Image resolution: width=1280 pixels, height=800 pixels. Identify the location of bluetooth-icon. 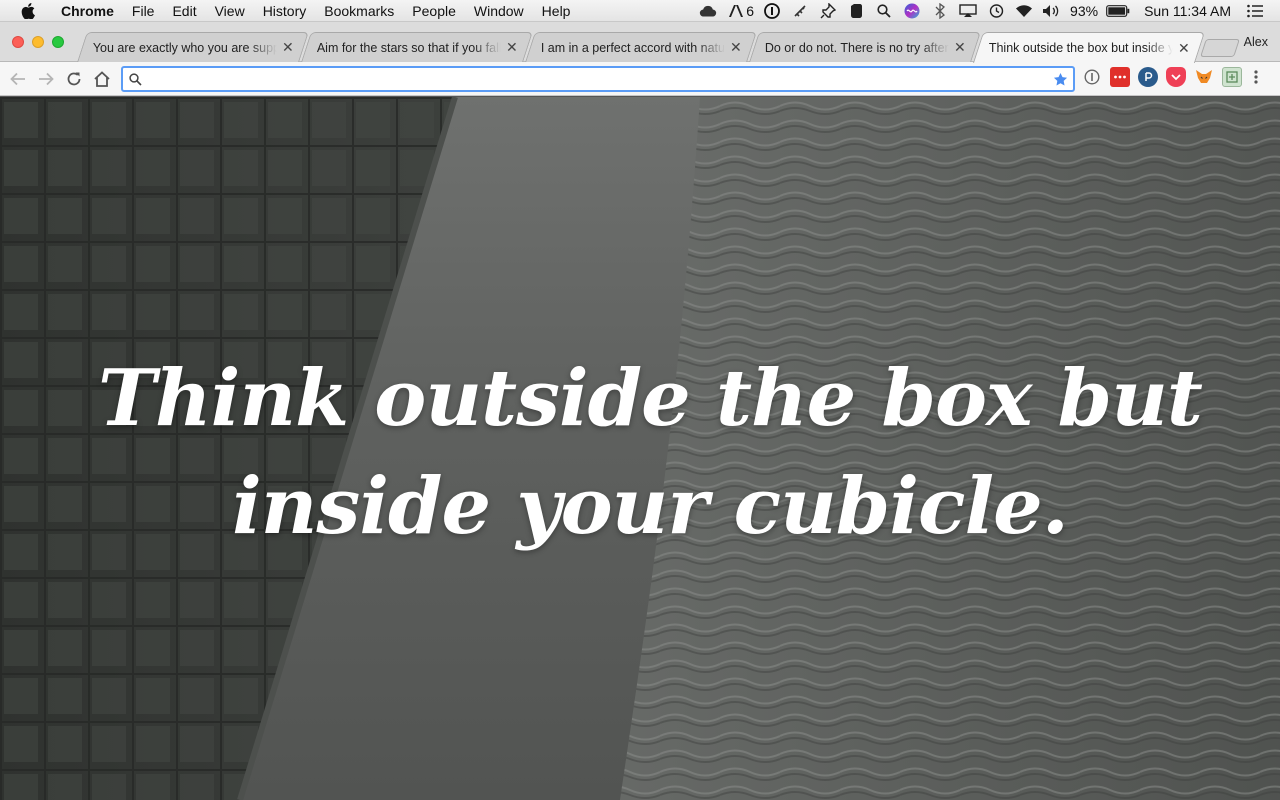
(940, 11).